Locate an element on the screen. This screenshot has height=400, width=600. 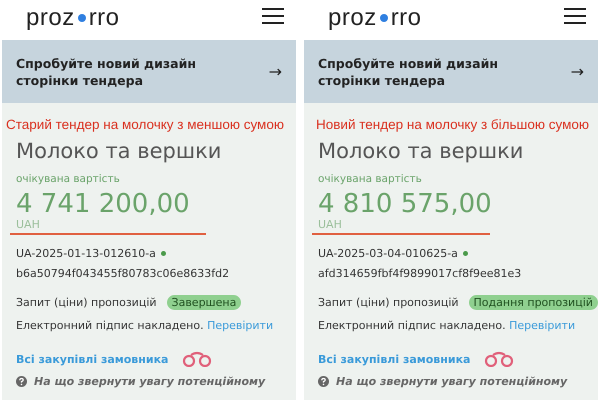
amount-value: 4 810 575,00 is located at coordinates (405, 204).